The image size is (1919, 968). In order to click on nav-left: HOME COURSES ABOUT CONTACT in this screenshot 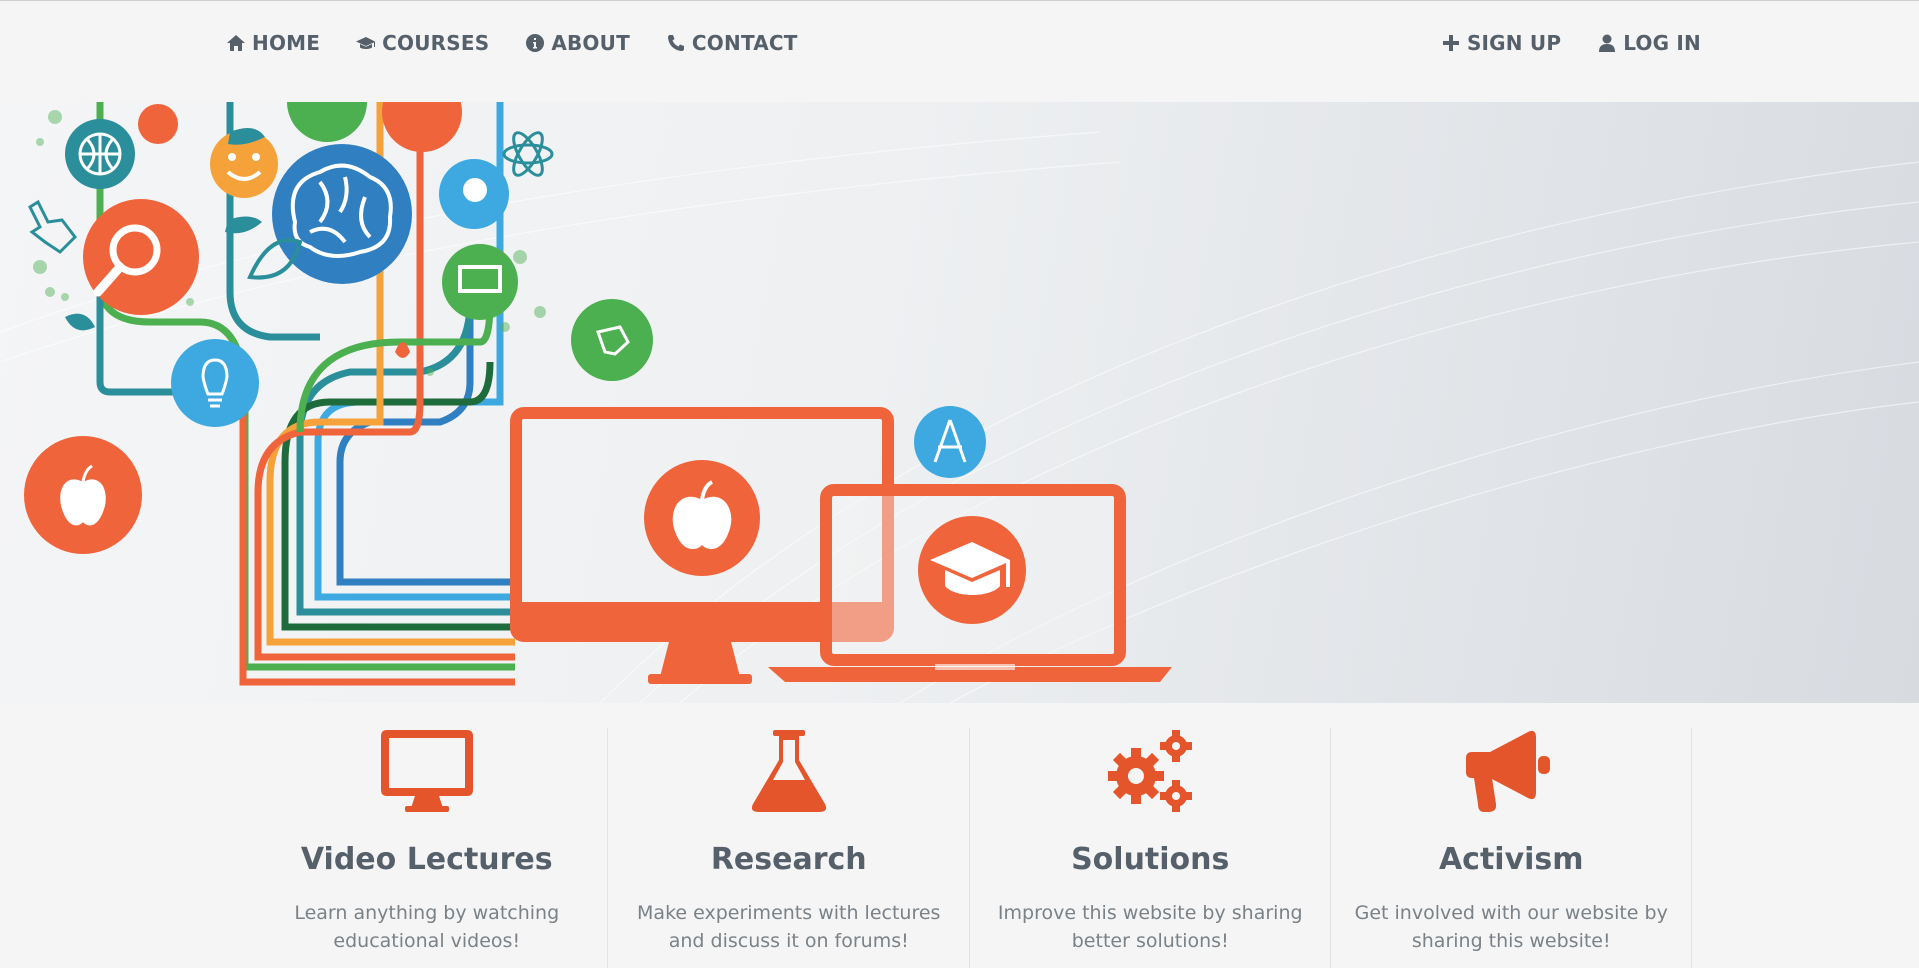, I will do `click(512, 43)`.